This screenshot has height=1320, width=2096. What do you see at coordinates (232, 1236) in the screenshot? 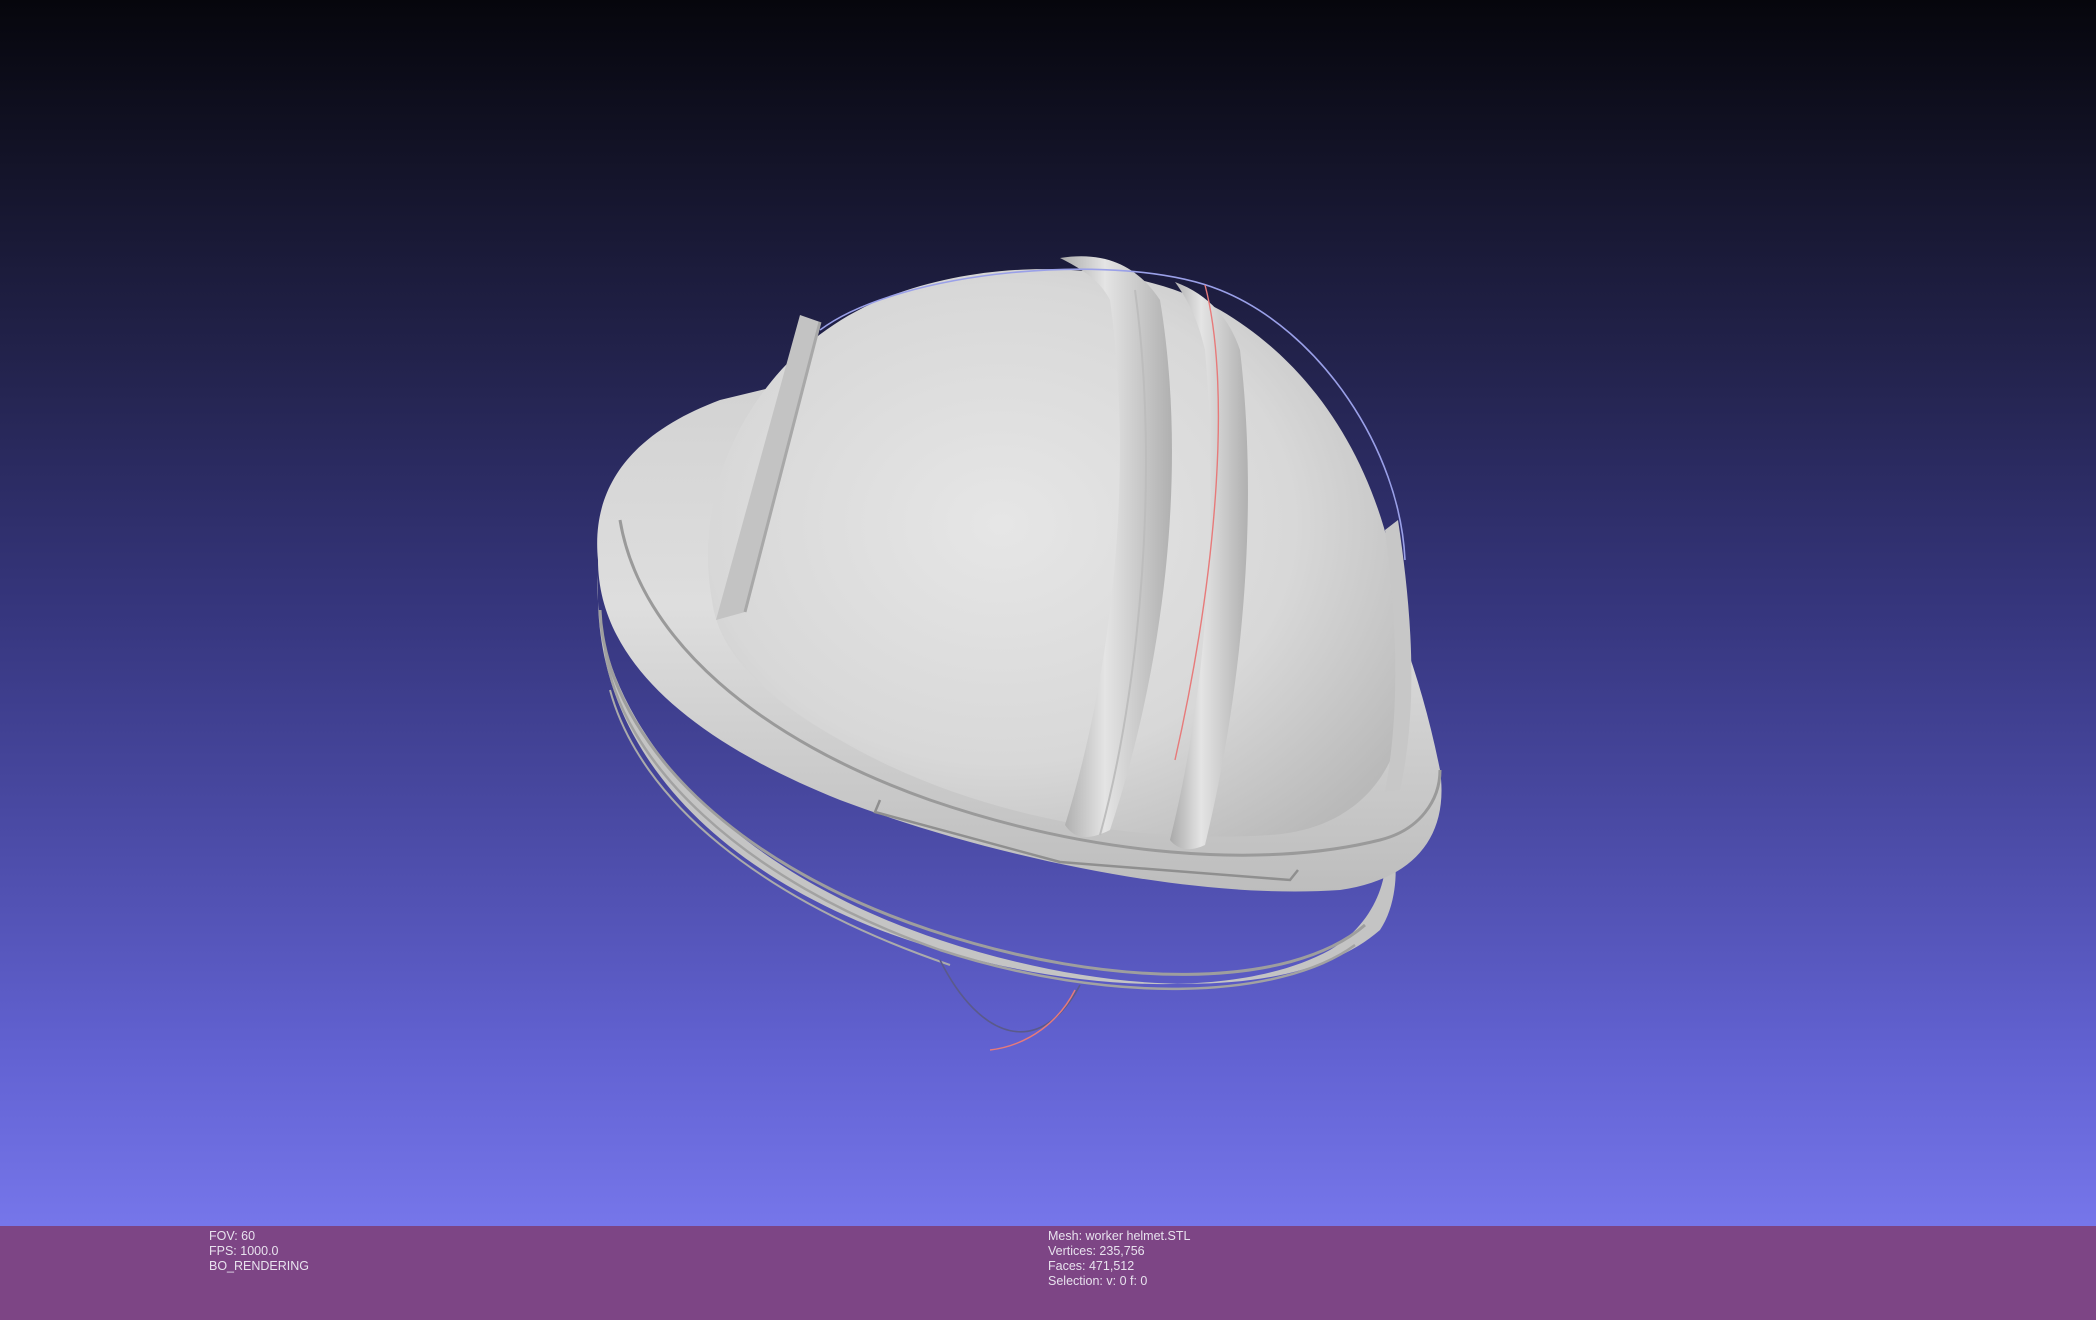
I see `fov-label: FOV: 60` at bounding box center [232, 1236].